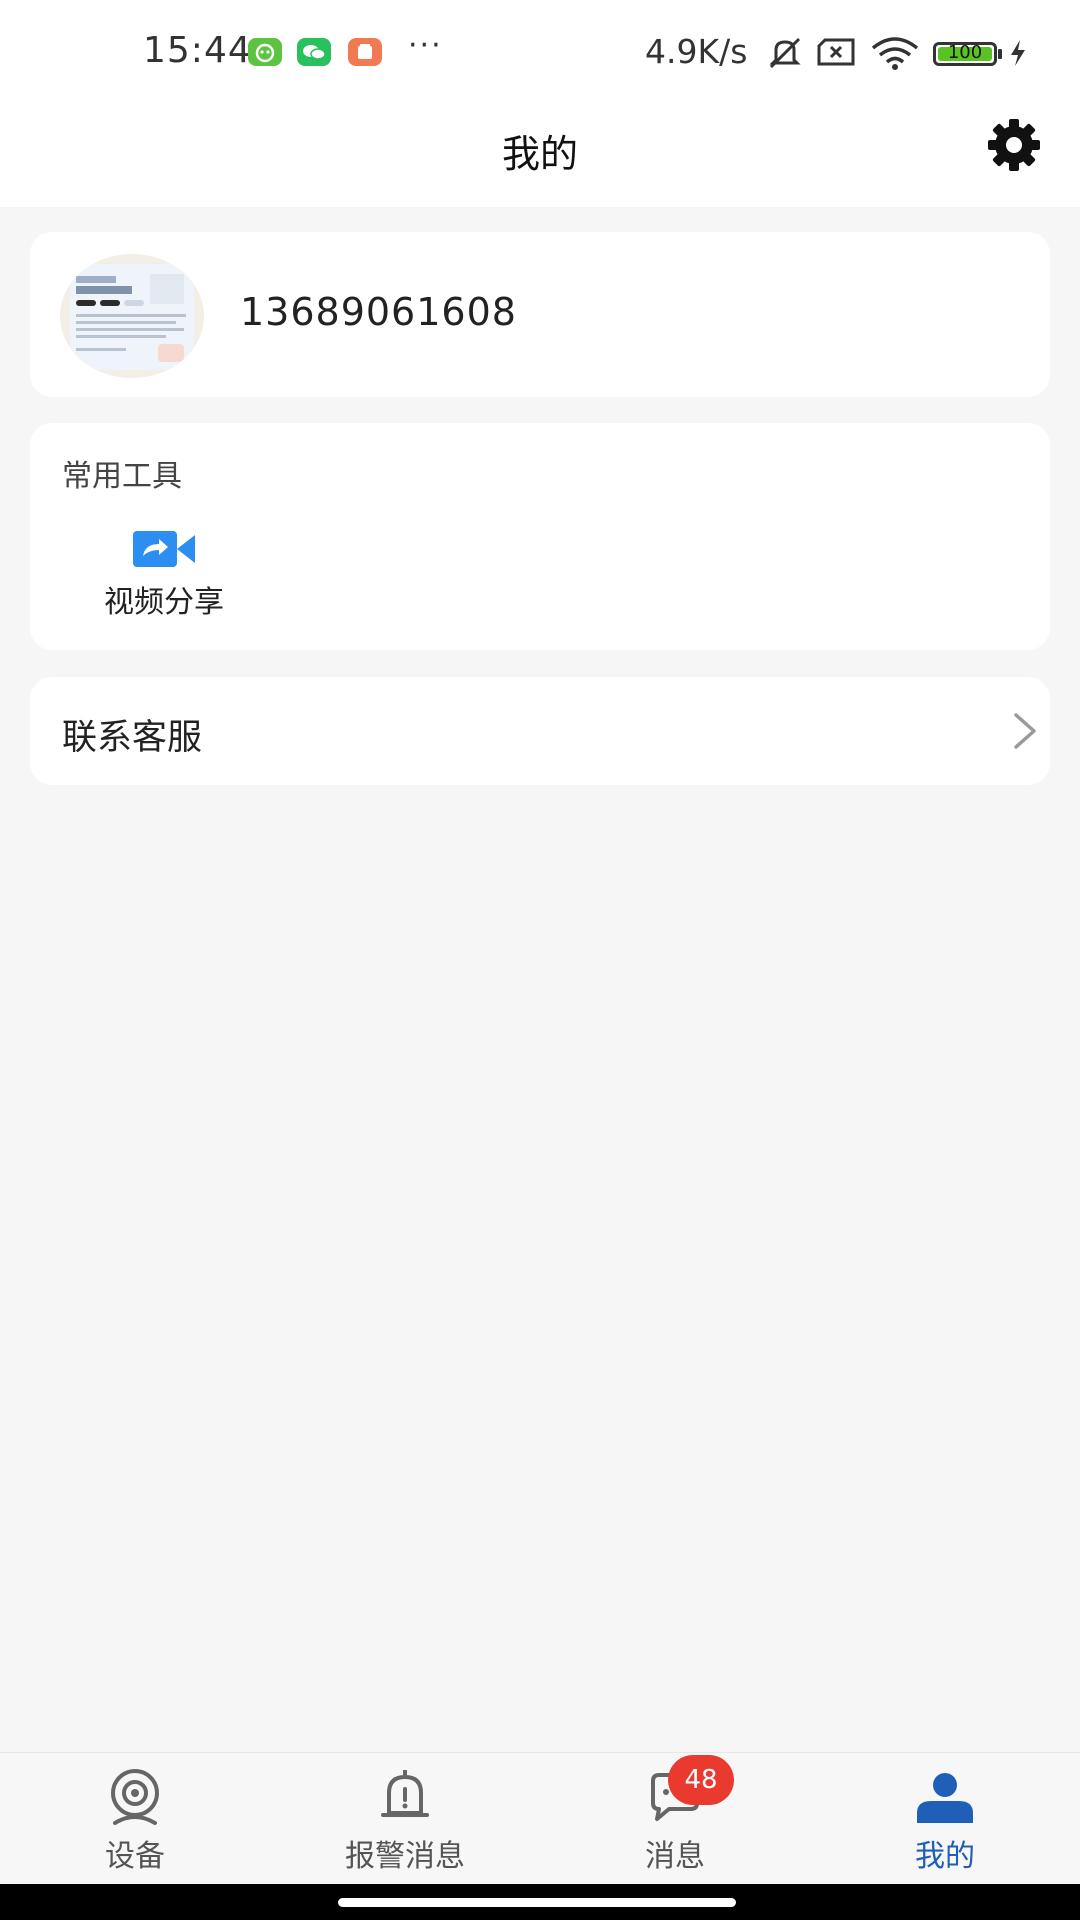 Image resolution: width=1080 pixels, height=1920 pixels. Describe the element at coordinates (945, 1856) in the screenshot. I see `tab-mine-label: 我的` at that location.